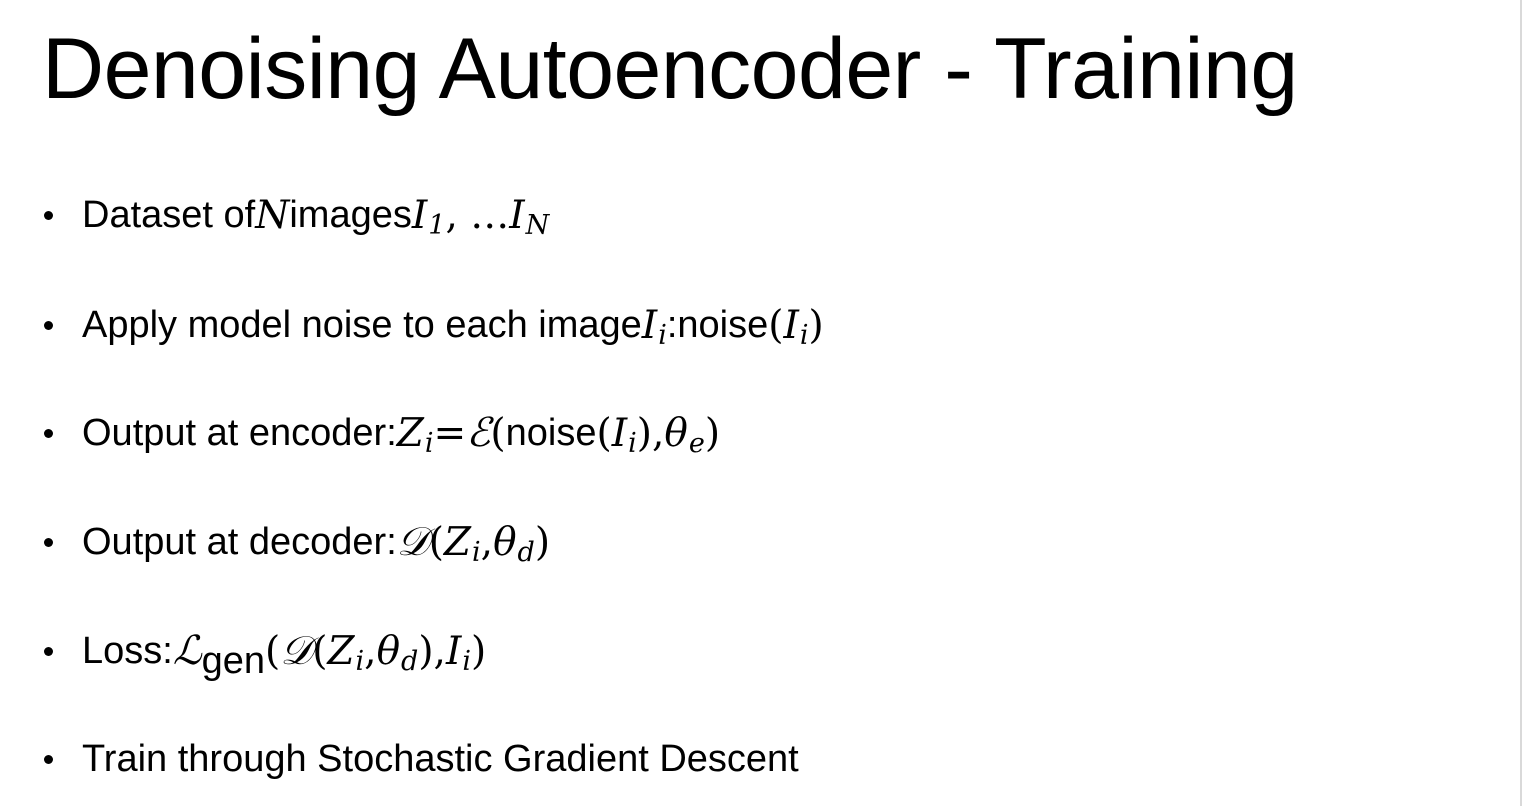 The image size is (1522, 806). I want to click on bullet-text-prefix: Apply model noise to each image, so click(362, 325).